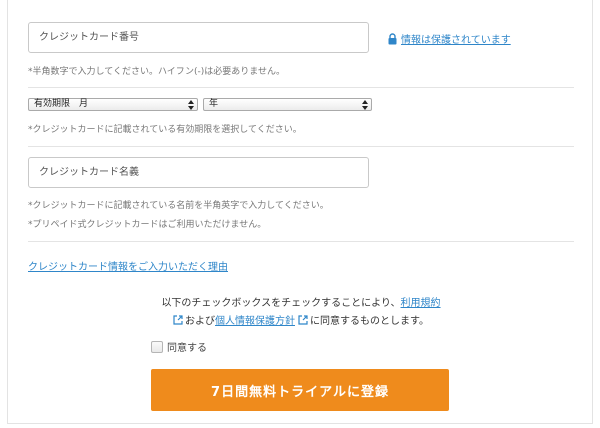 Image resolution: width=600 pixels, height=428 pixels. Describe the element at coordinates (187, 348) in the screenshot. I see `agree-checkbox-label: 同意する` at that location.